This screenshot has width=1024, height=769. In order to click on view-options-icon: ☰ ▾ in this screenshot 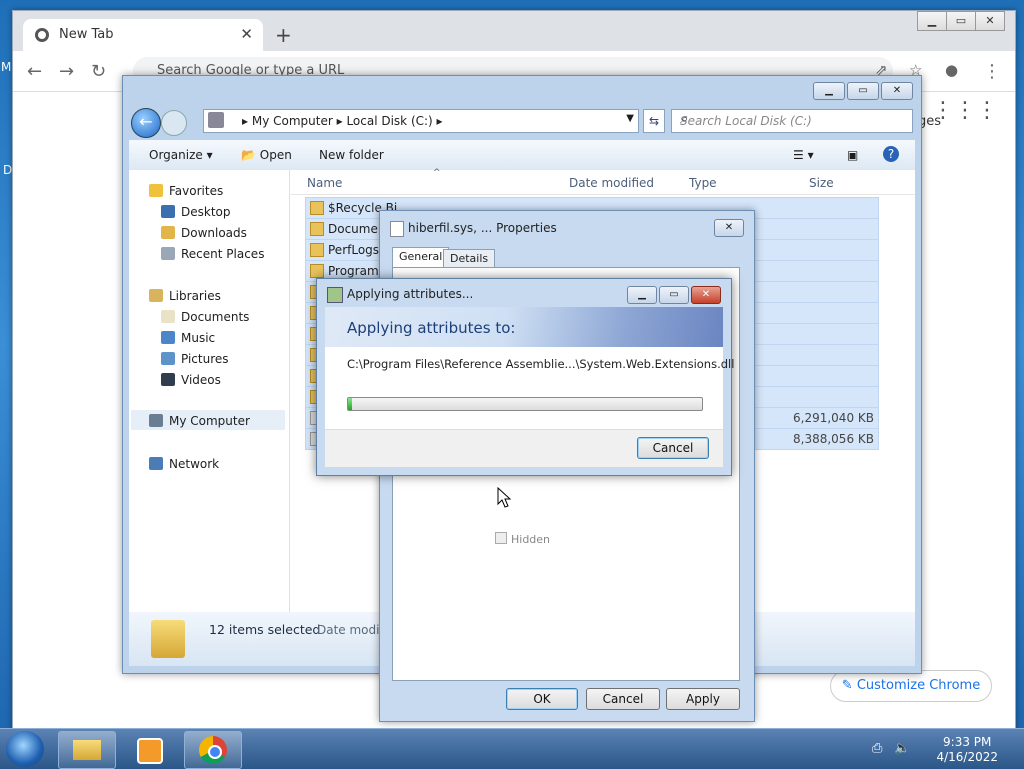, I will do `click(803, 155)`.